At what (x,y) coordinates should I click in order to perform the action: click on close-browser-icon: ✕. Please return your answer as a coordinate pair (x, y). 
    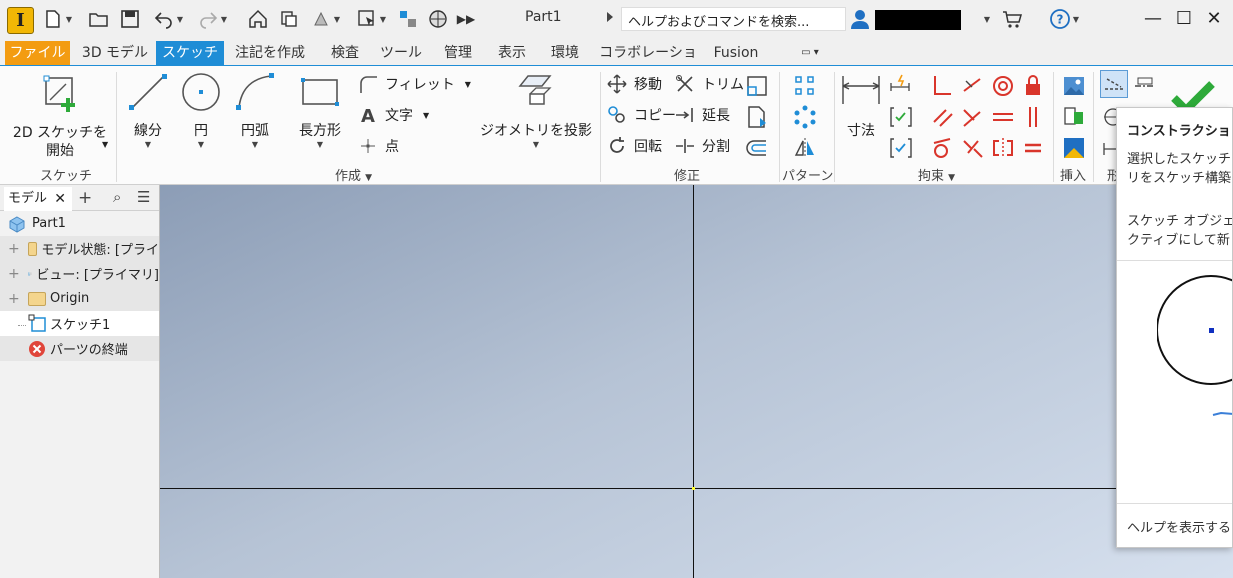
    Looking at the image, I should click on (60, 199).